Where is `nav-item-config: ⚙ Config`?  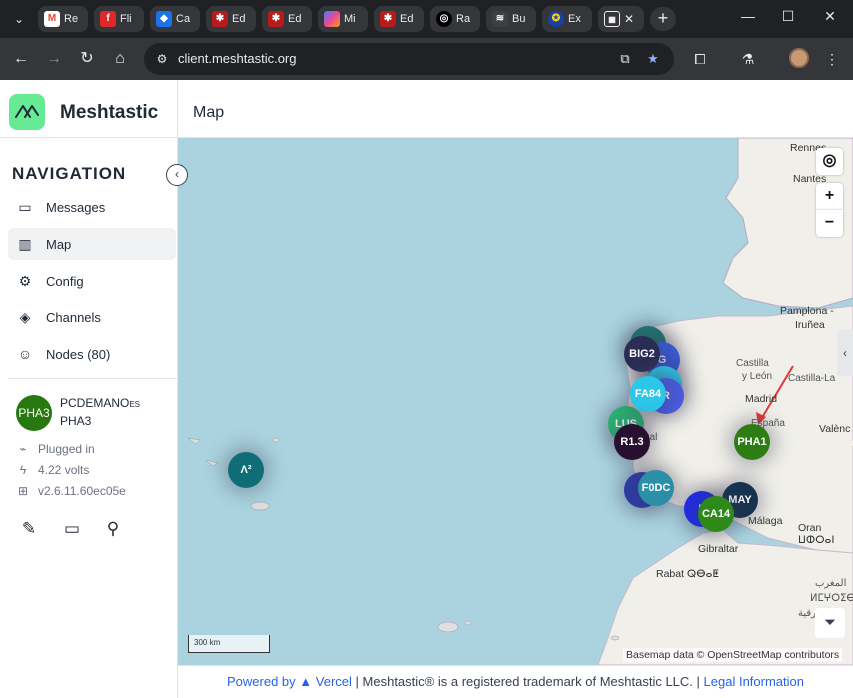
nav-item-config: ⚙ Config is located at coordinates (92, 281).